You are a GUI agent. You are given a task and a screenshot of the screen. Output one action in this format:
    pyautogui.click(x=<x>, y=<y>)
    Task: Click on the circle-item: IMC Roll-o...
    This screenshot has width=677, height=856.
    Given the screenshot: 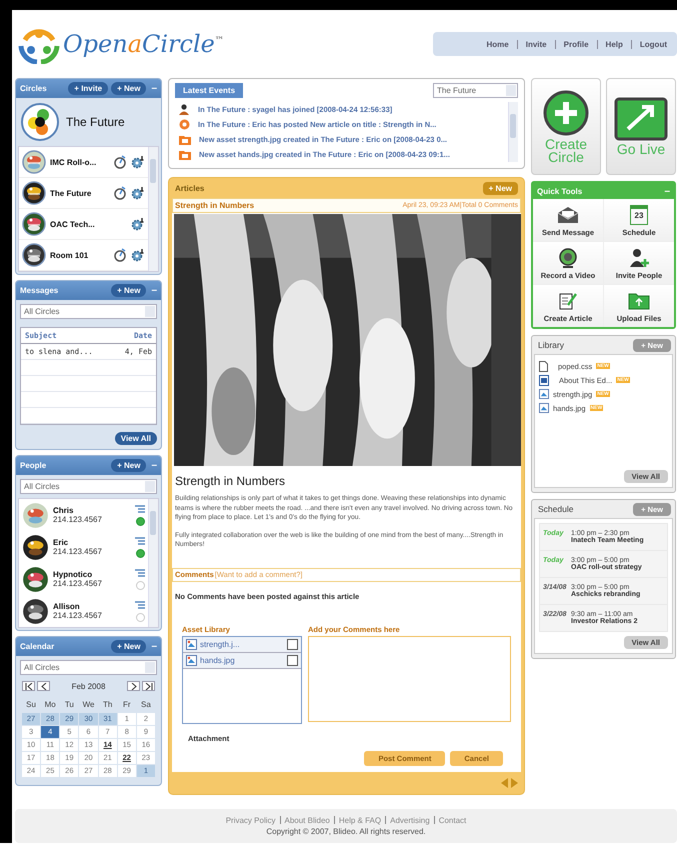 What is the action you would take?
    pyautogui.click(x=83, y=162)
    